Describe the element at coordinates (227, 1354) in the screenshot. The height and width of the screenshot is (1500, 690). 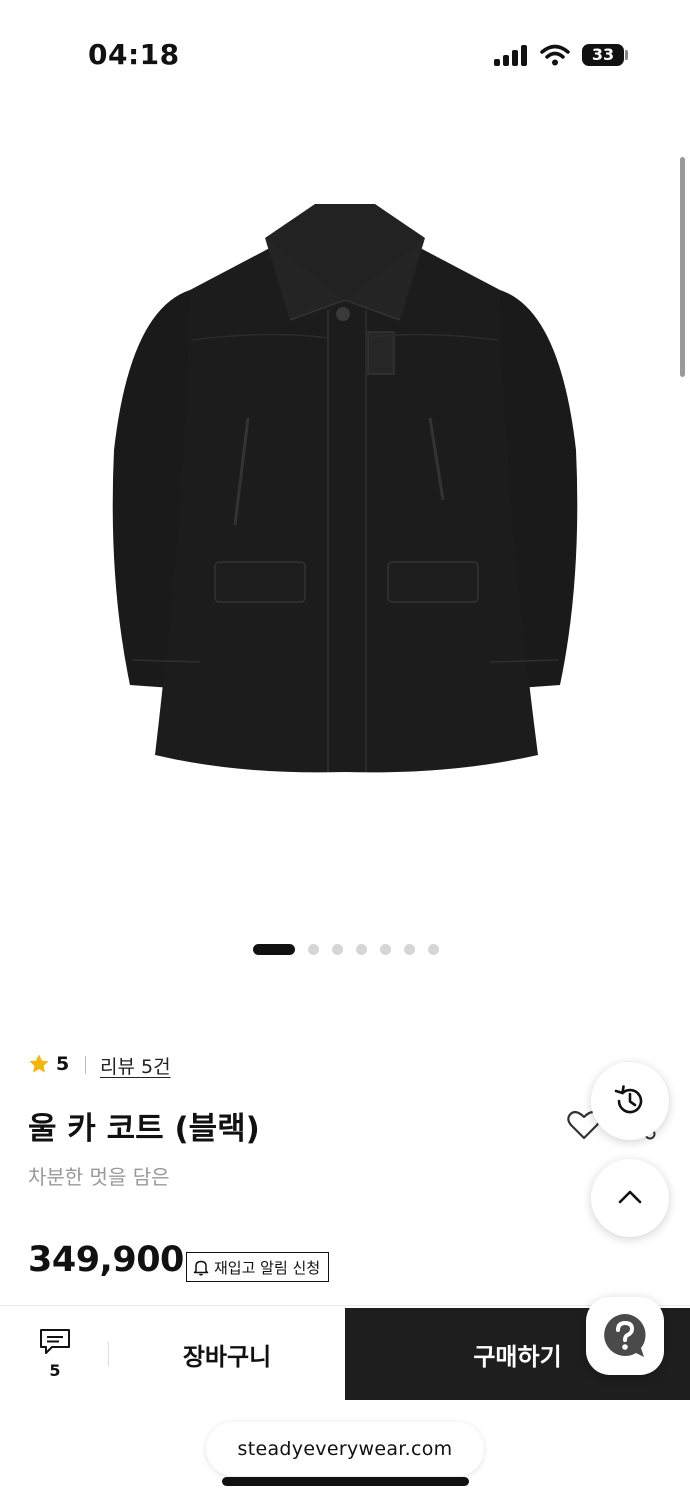
I see `add-to-cart-button: 장바구니` at that location.